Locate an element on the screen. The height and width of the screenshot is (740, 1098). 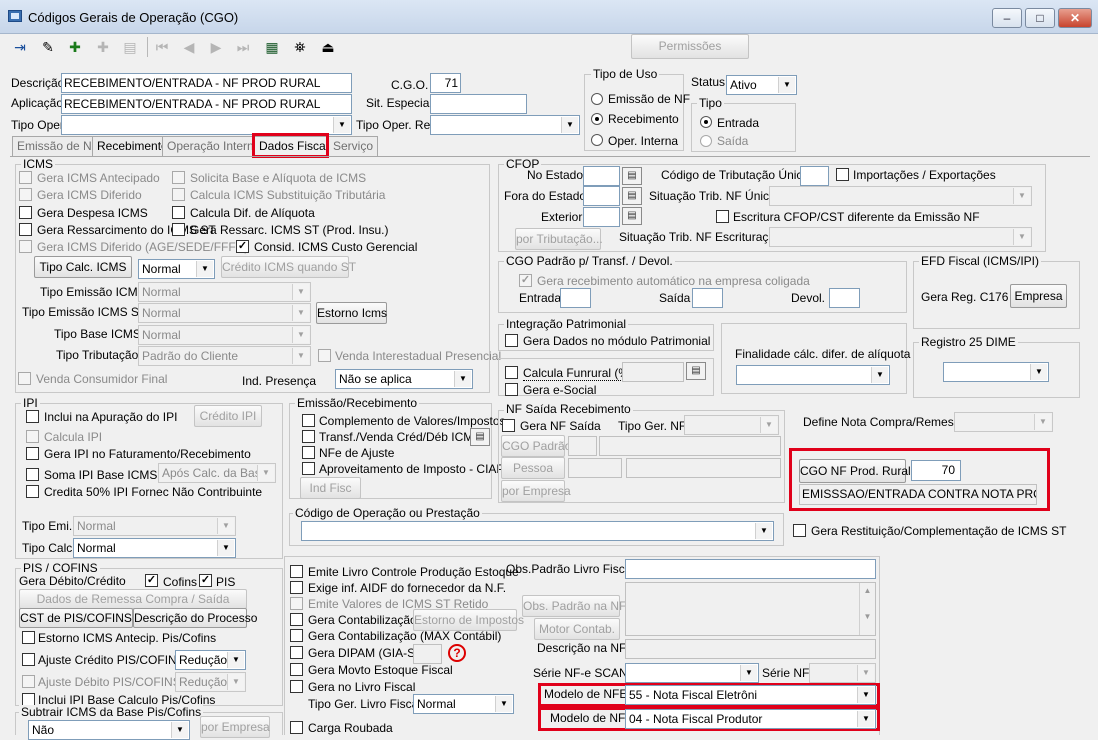
soma-ipi-base-icms-checkbox is located at coordinates (32, 474).